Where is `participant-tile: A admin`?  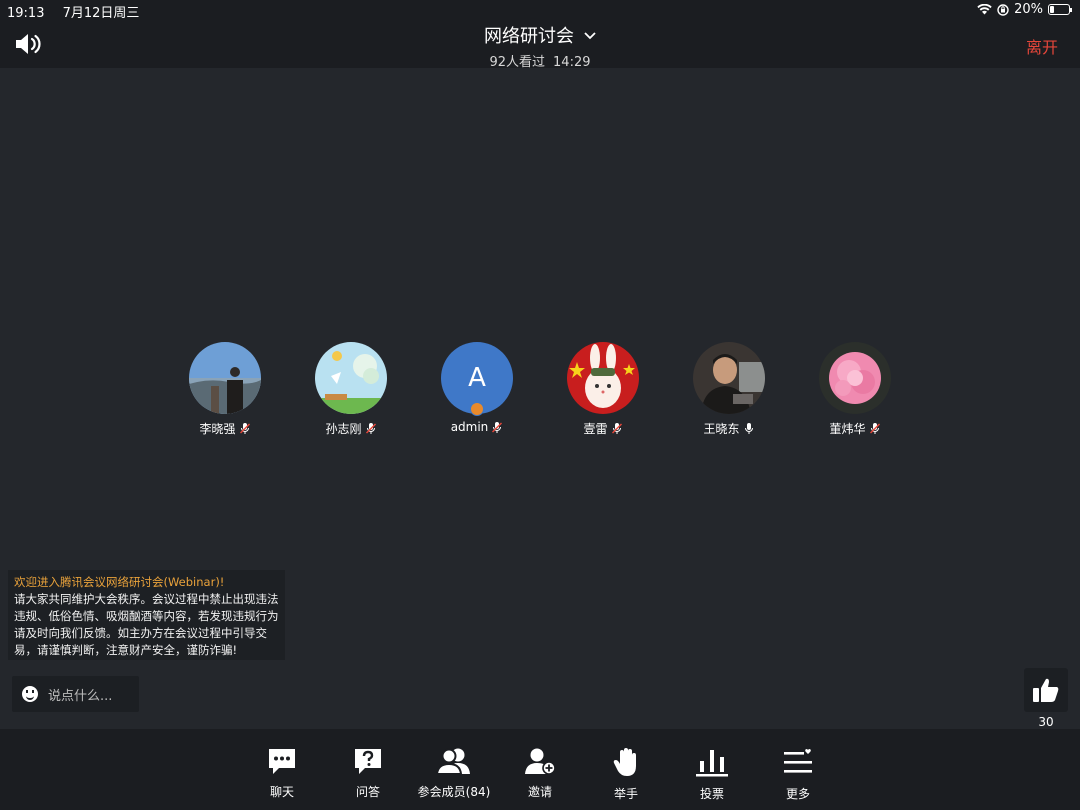 participant-tile: A admin is located at coordinates (477, 388).